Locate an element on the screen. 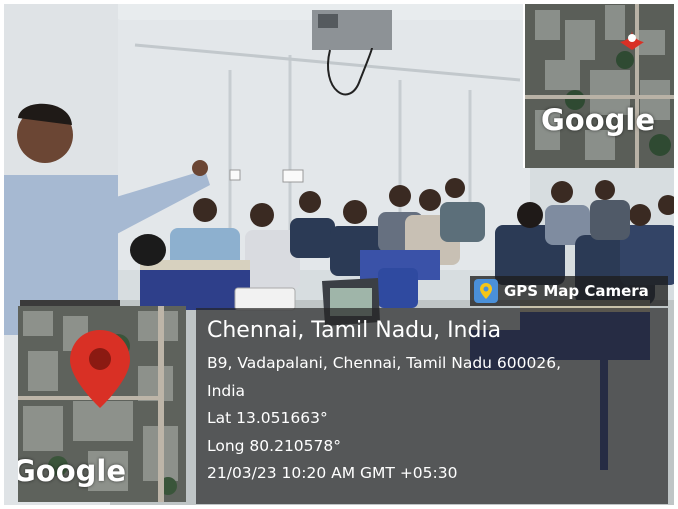 Image resolution: width=678 pixels, height=509 pixels. map-thumbnail-bottom: Google is located at coordinates (102, 404).